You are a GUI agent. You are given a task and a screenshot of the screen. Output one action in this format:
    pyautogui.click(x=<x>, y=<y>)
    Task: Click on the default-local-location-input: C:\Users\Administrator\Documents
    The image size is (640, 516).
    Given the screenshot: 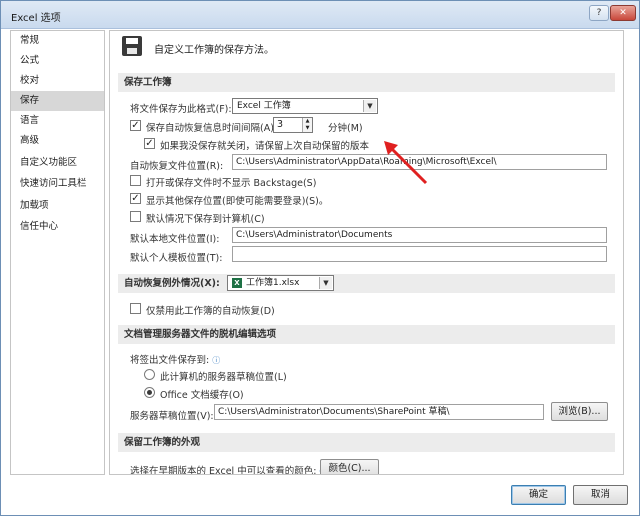 What is the action you would take?
    pyautogui.click(x=419, y=235)
    